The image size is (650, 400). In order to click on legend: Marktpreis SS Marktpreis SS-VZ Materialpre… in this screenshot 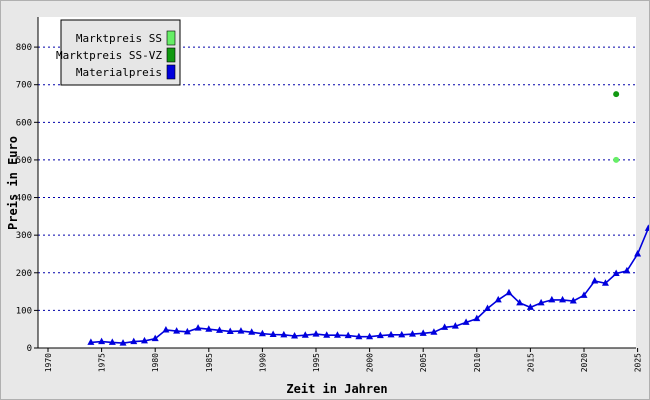, I will do `click(118, 52)`.